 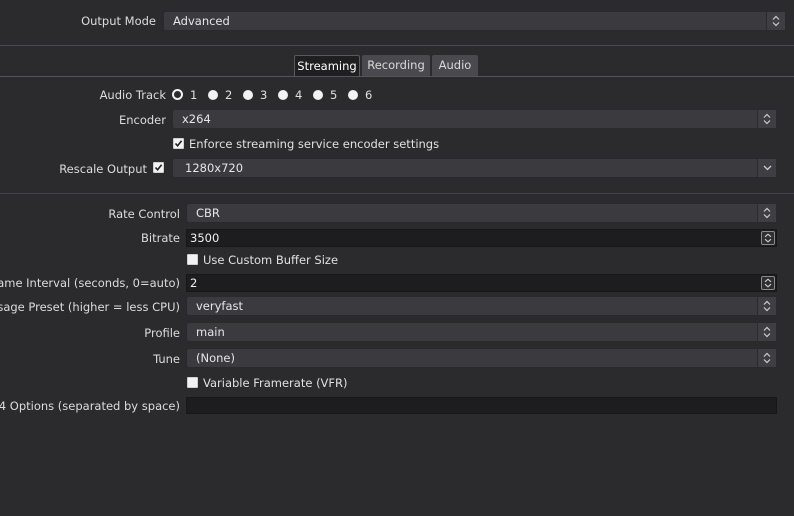 I want to click on rescale-output-checkbox, so click(x=158, y=167).